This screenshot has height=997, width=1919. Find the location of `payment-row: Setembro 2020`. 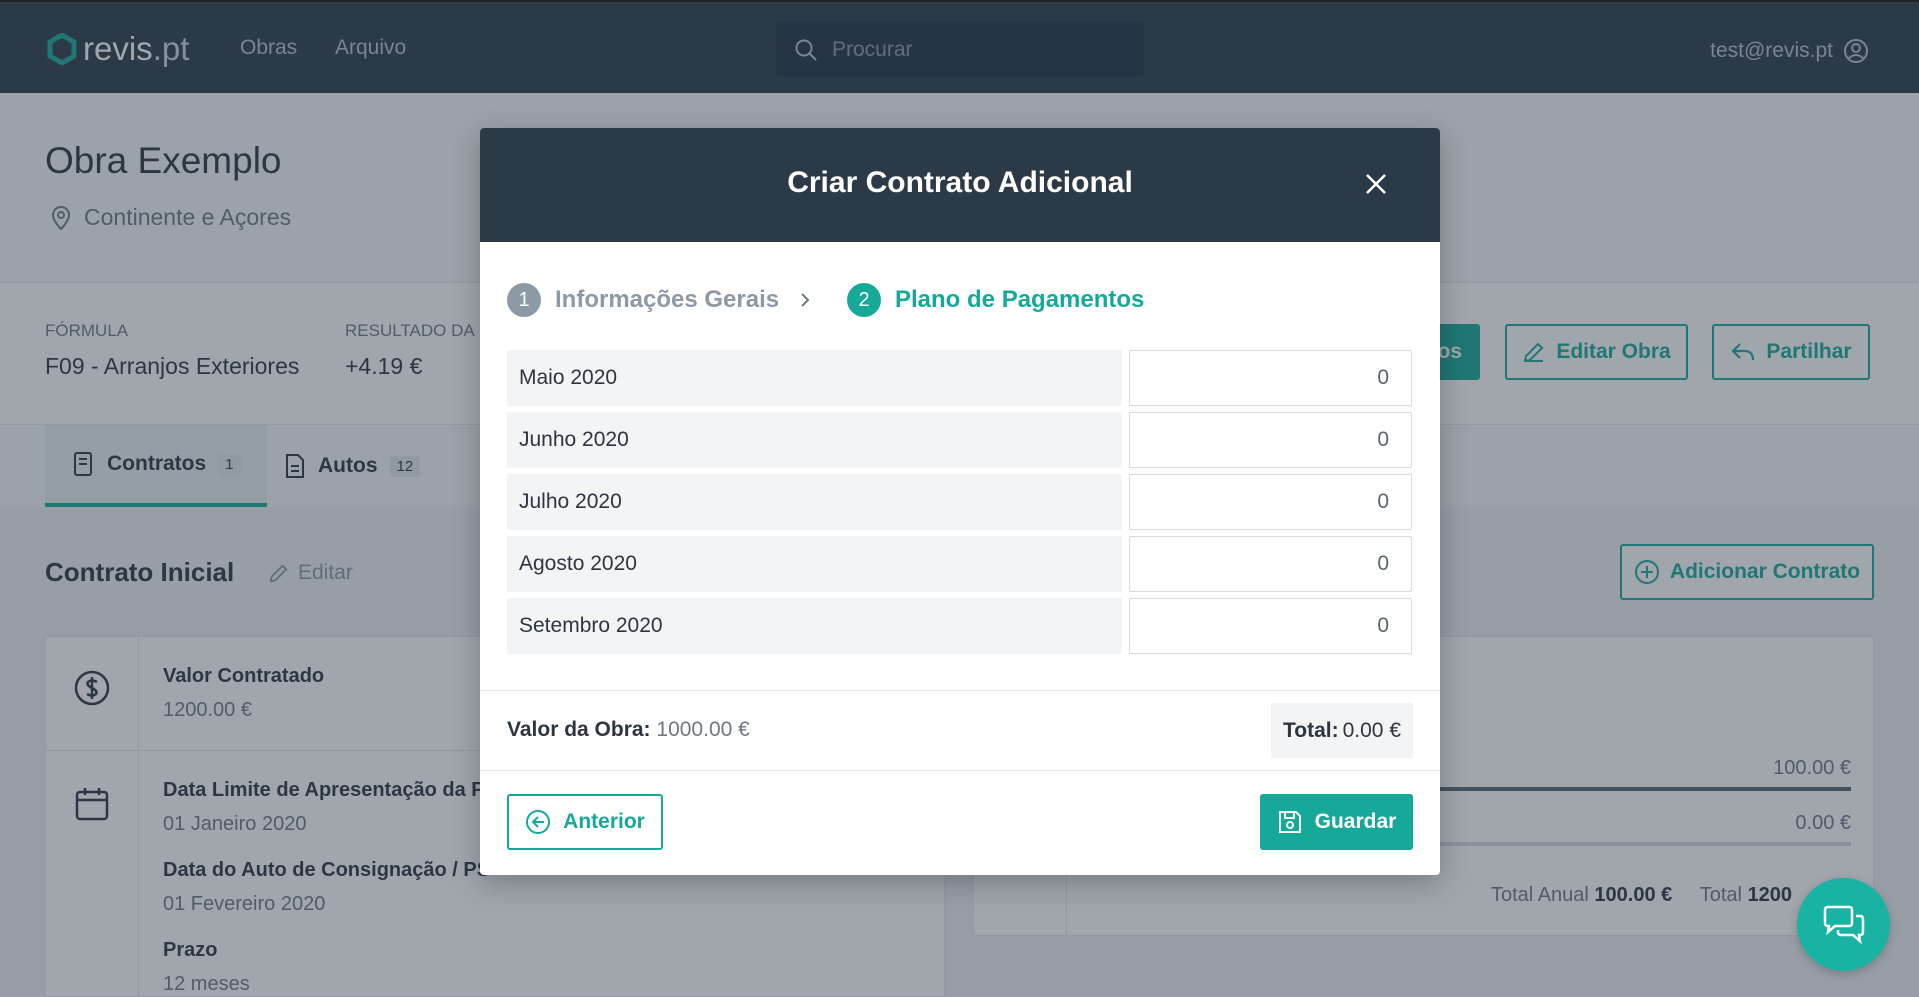

payment-row: Setembro 2020 is located at coordinates (959, 626).